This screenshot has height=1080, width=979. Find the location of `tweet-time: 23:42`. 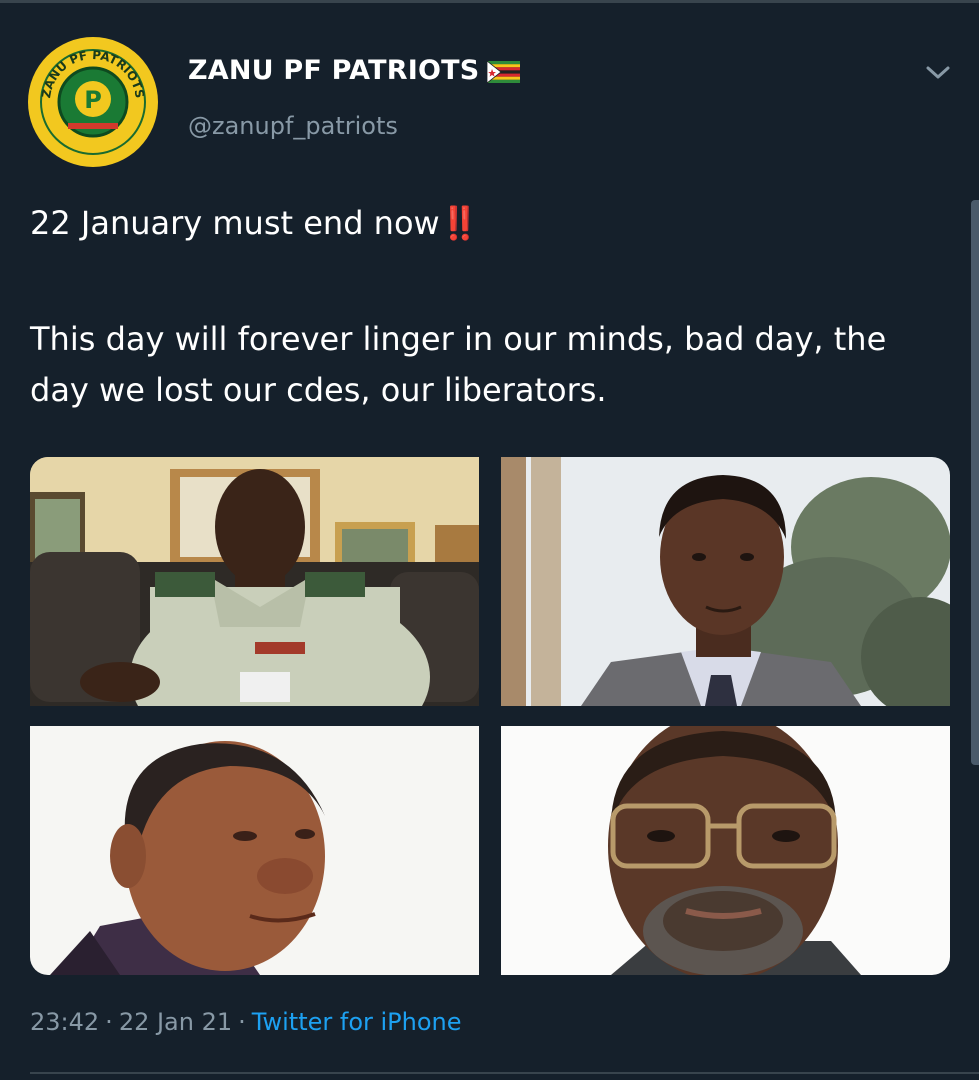

tweet-time: 23:42 is located at coordinates (64, 1022).